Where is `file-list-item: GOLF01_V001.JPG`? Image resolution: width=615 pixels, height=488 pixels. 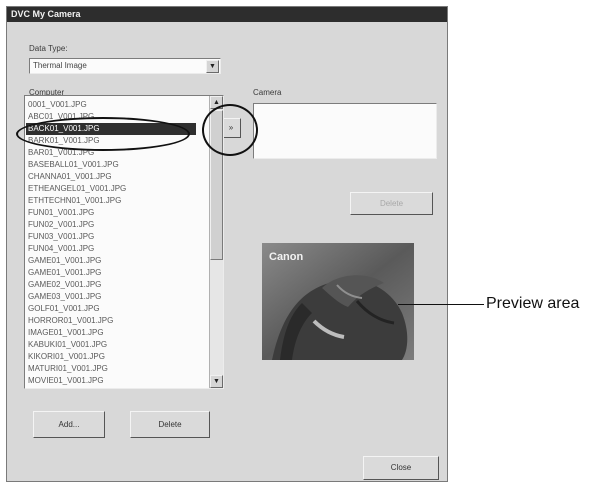 file-list-item: GOLF01_V001.JPG is located at coordinates (64, 309).